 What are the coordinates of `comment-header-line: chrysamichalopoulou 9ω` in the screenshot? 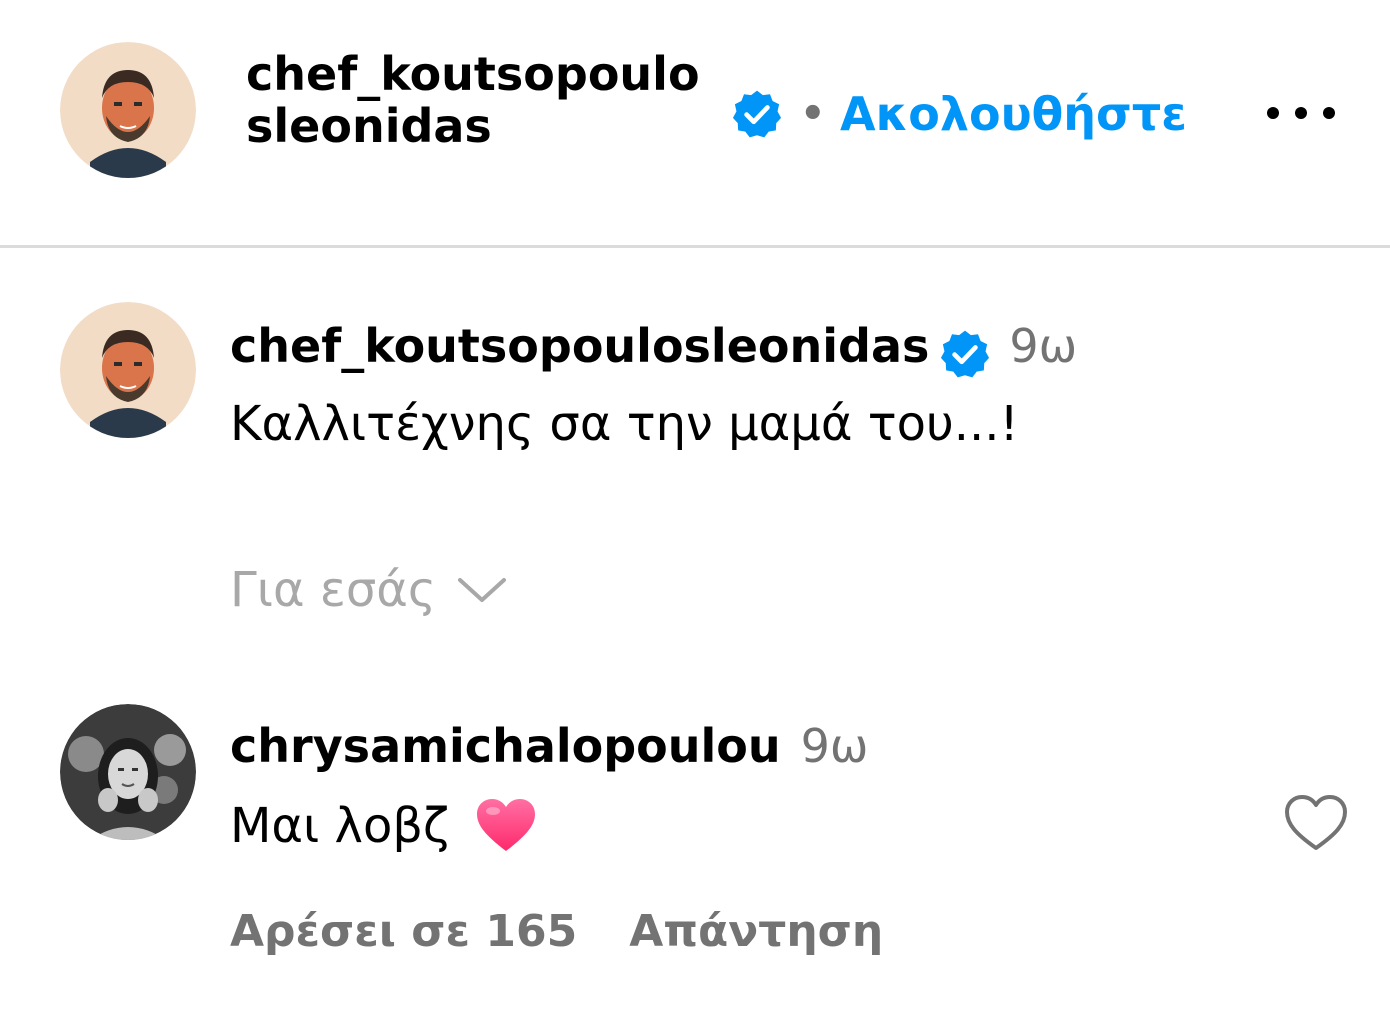 It's located at (549, 751).